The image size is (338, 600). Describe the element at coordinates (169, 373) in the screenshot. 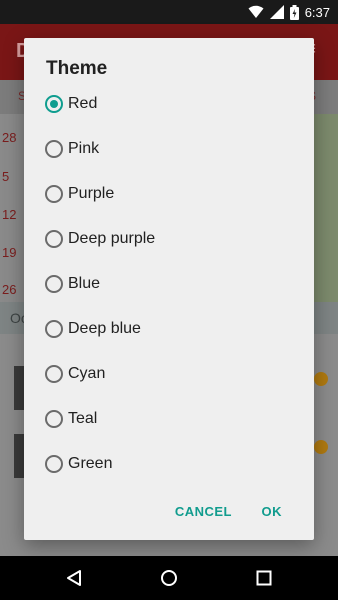

I see `theme-option-cyan: Cyan` at that location.